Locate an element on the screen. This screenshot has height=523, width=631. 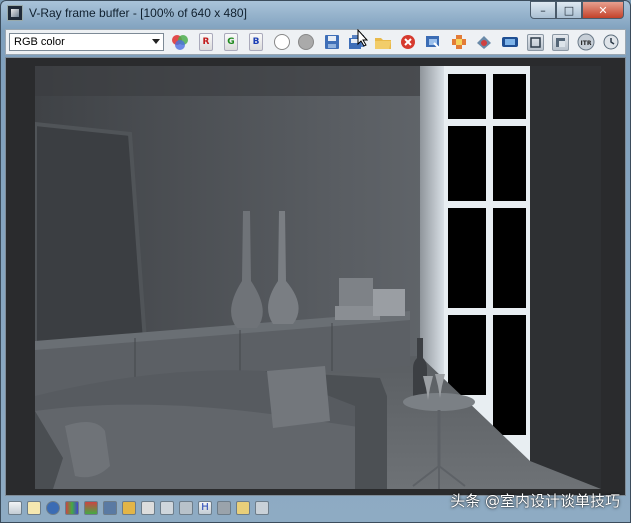
white-circle-icon is located at coordinates (282, 42).